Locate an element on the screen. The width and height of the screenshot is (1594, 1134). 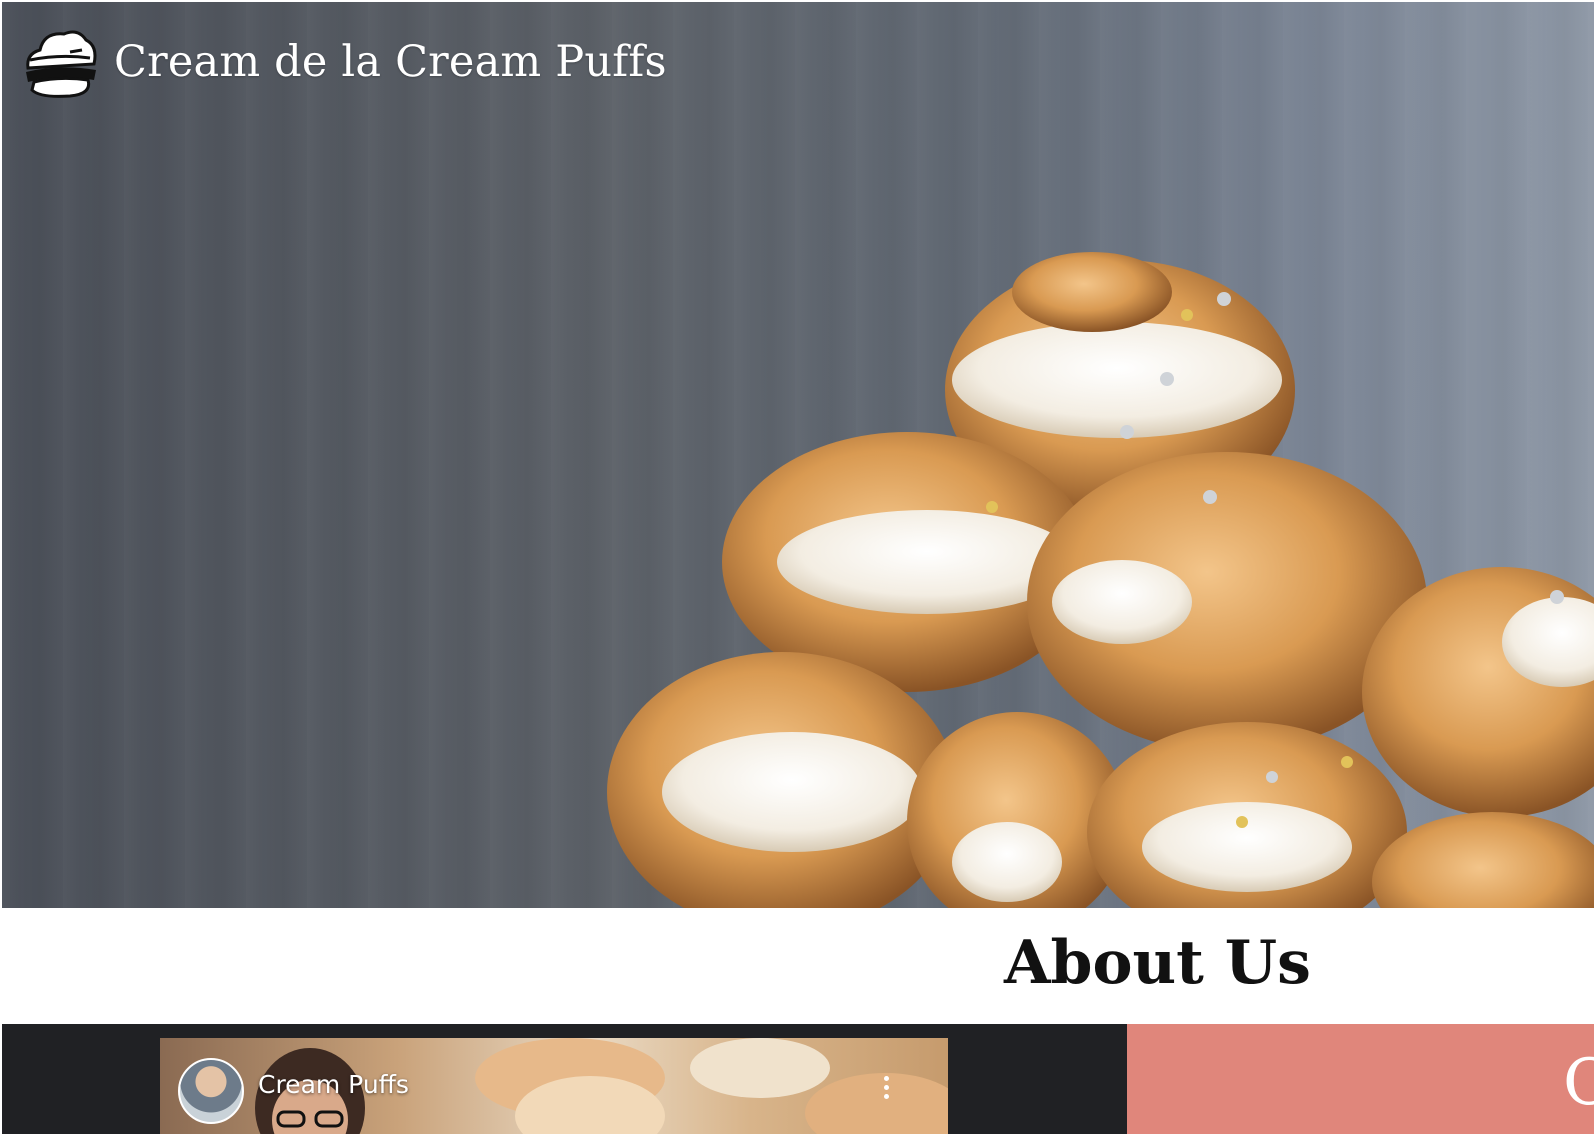
cream-puff-logo-icon is located at coordinates (61, 64).